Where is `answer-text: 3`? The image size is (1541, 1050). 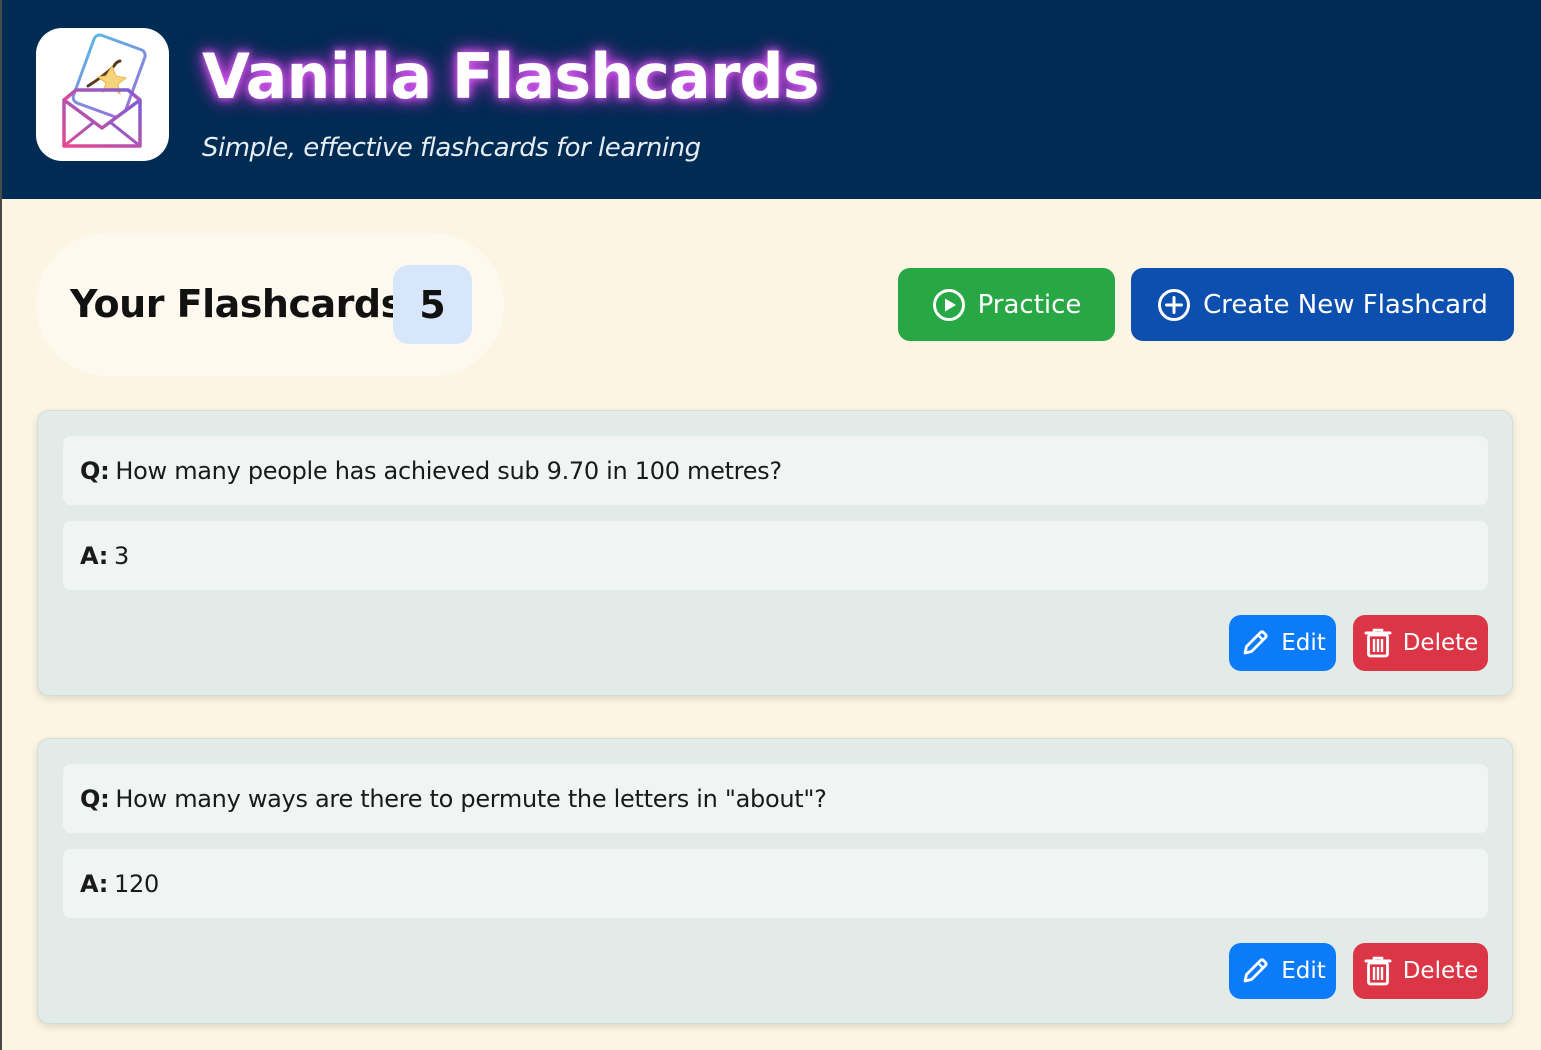 answer-text: 3 is located at coordinates (122, 555).